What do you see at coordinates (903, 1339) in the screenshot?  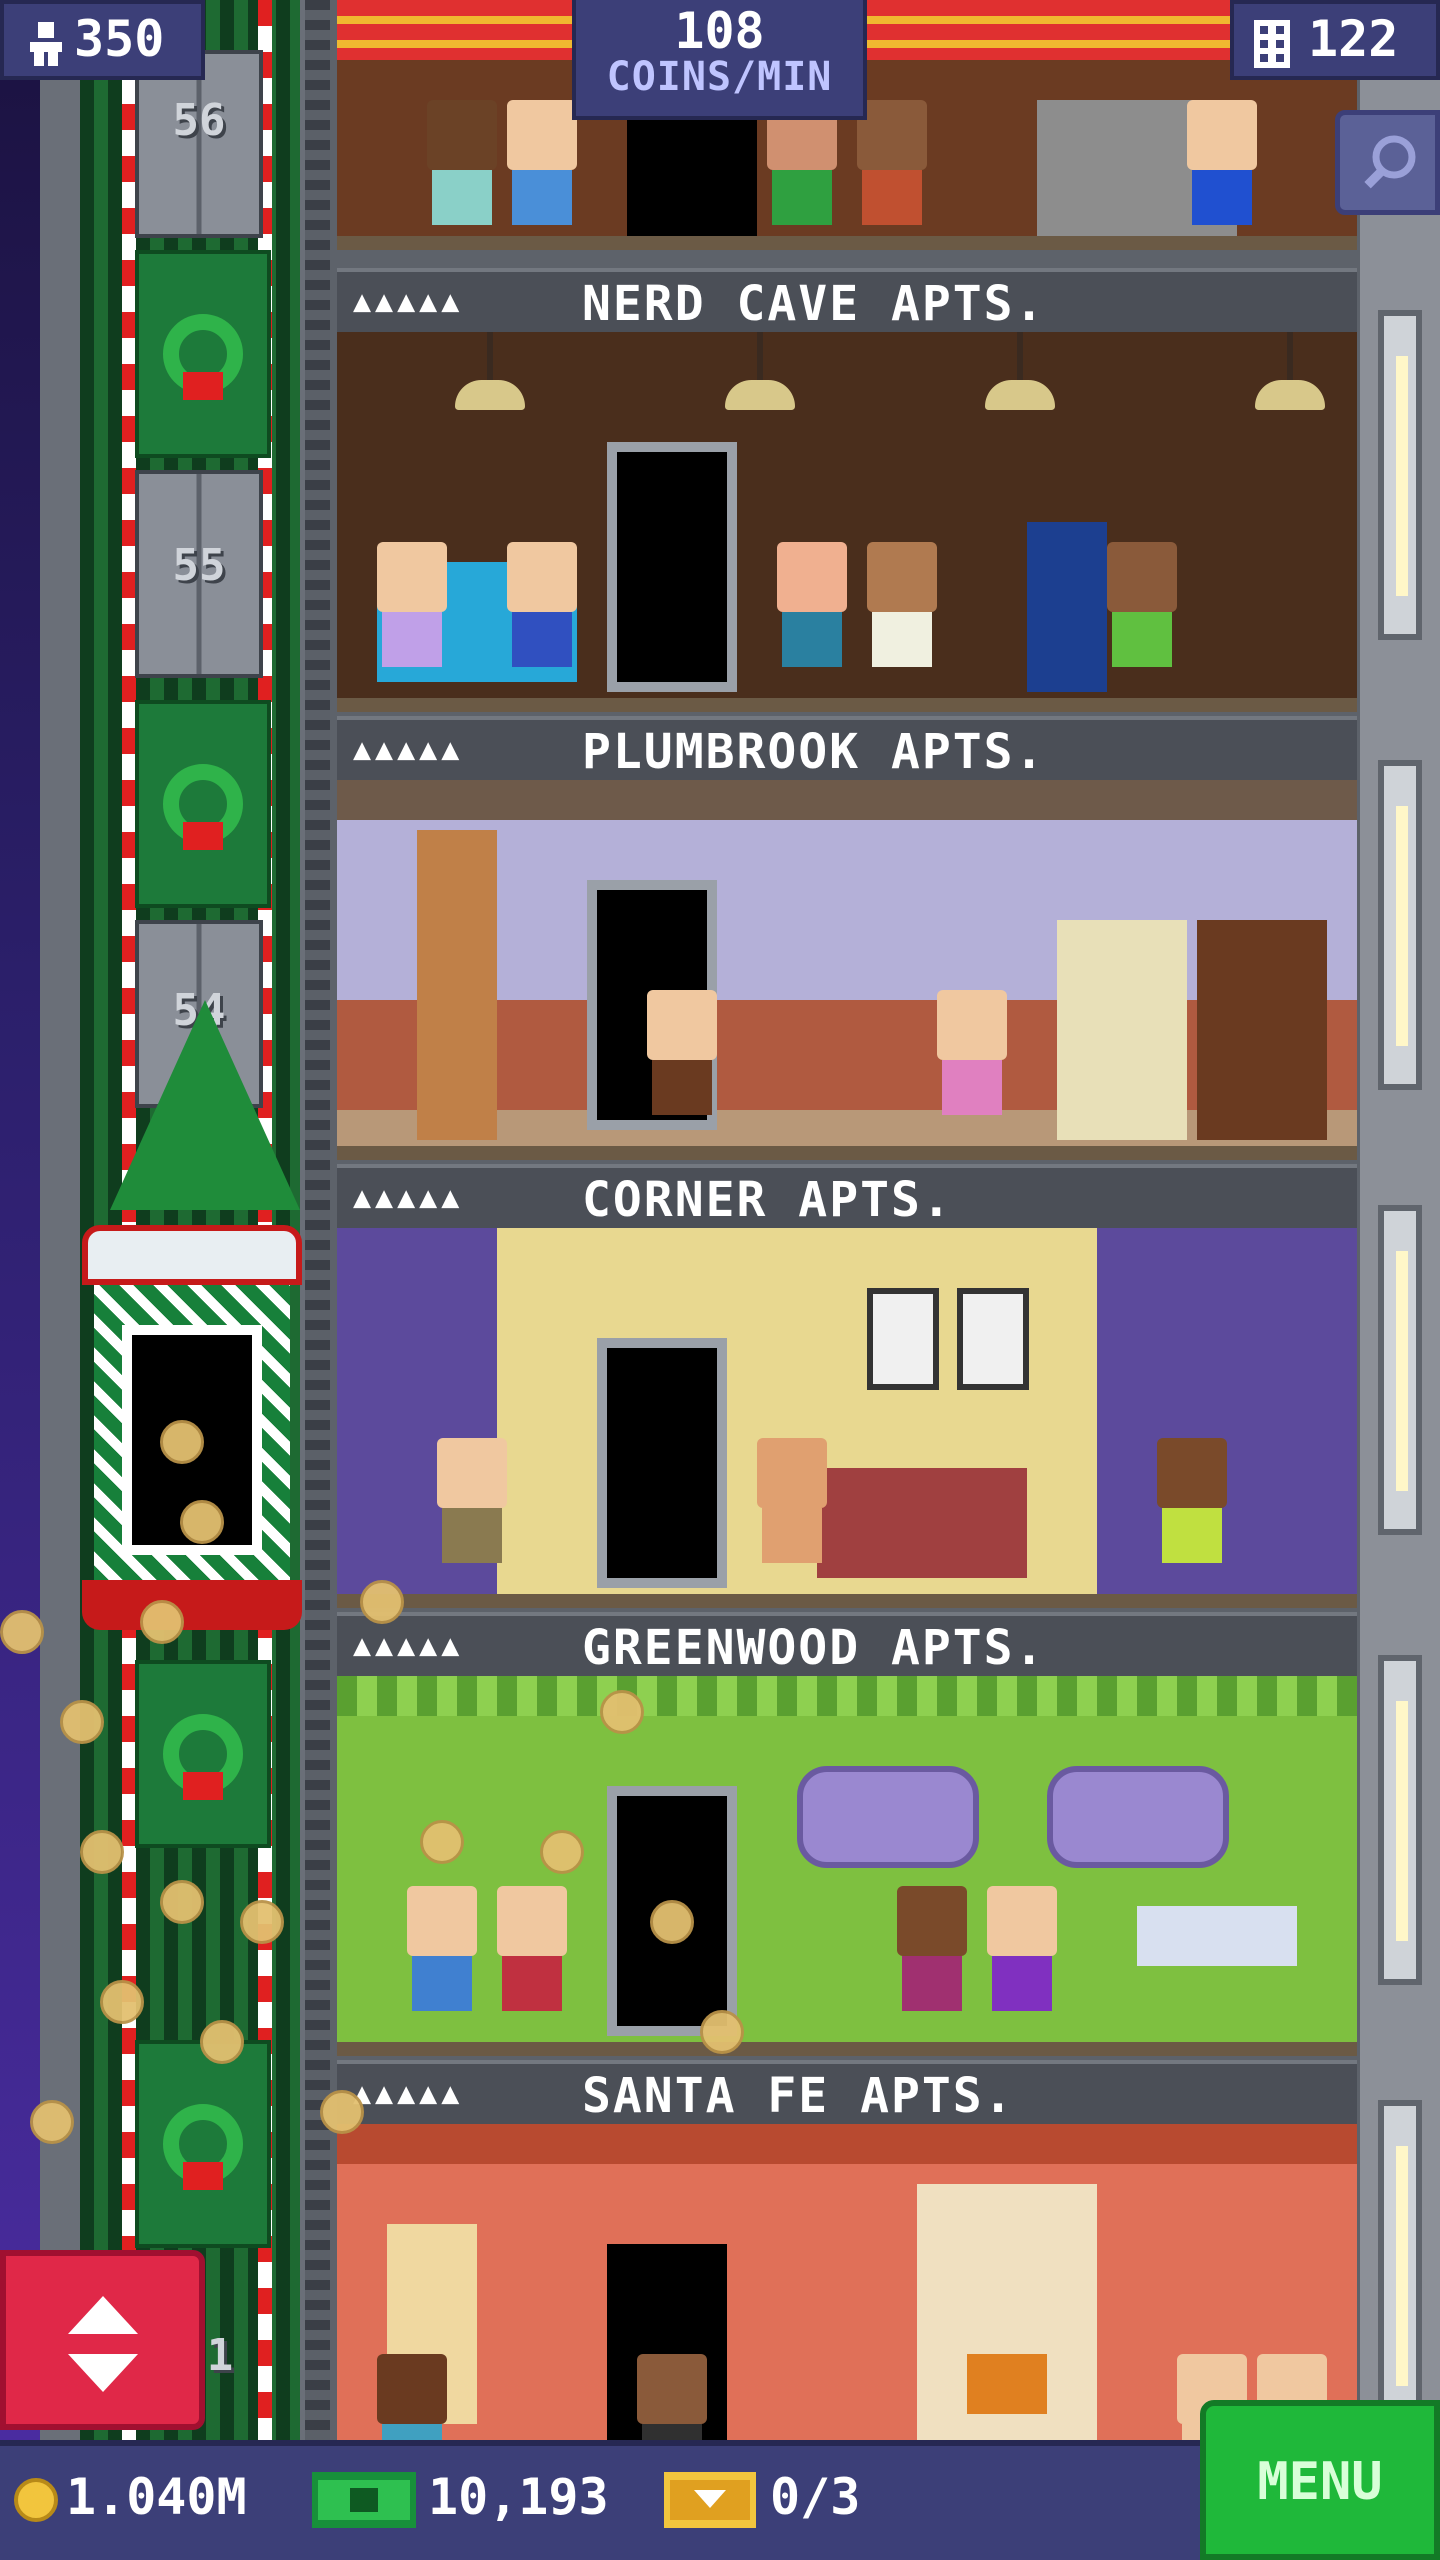 I see `wall-picture` at bounding box center [903, 1339].